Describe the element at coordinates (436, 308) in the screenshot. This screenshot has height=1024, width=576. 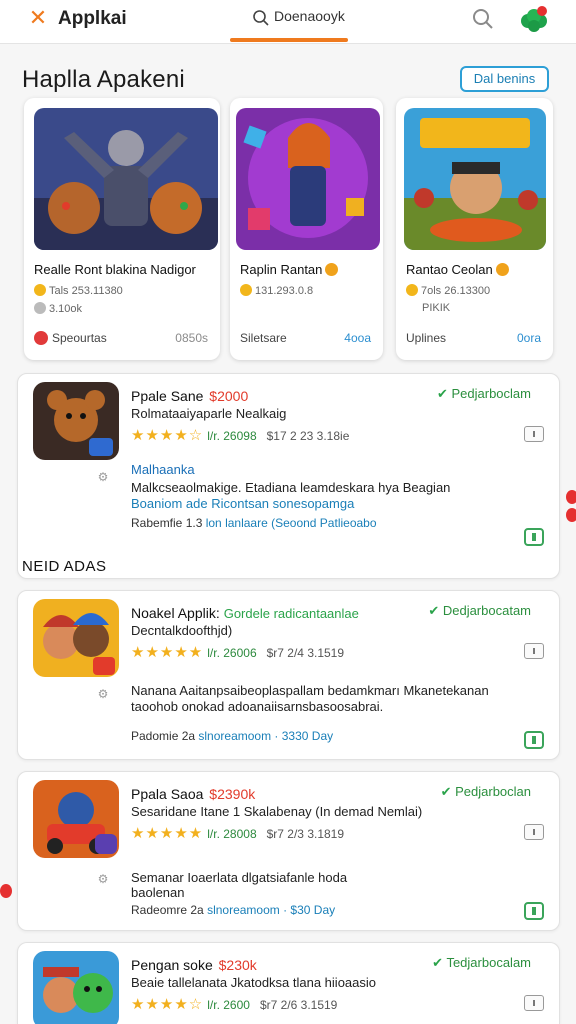
I see `featured-meta-2: PIKIK` at that location.